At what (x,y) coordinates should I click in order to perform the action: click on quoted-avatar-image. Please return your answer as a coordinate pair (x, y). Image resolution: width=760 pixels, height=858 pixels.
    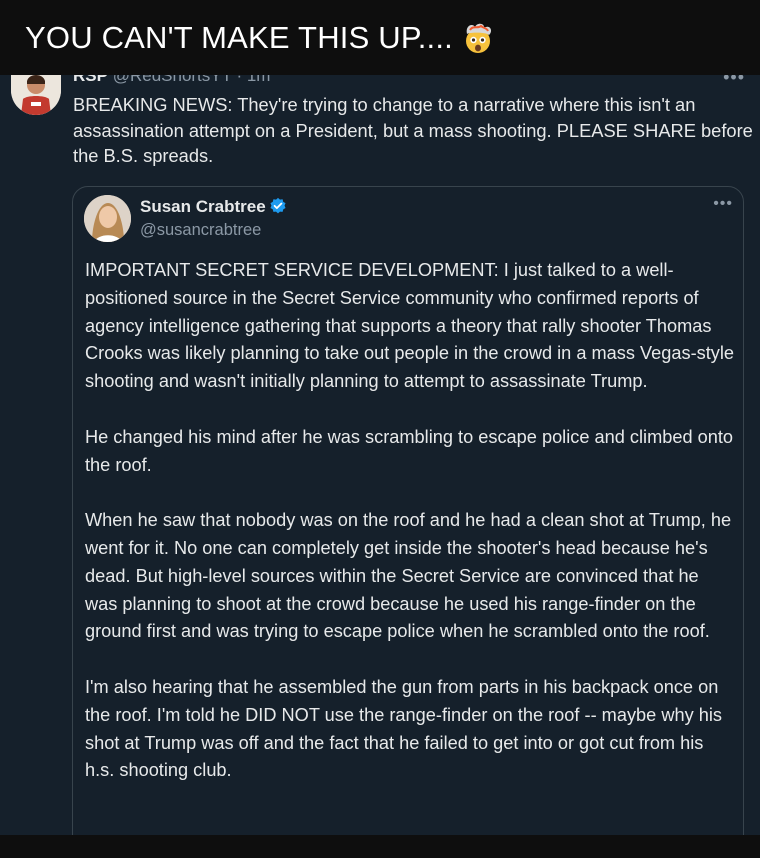
    Looking at the image, I should click on (107, 218).